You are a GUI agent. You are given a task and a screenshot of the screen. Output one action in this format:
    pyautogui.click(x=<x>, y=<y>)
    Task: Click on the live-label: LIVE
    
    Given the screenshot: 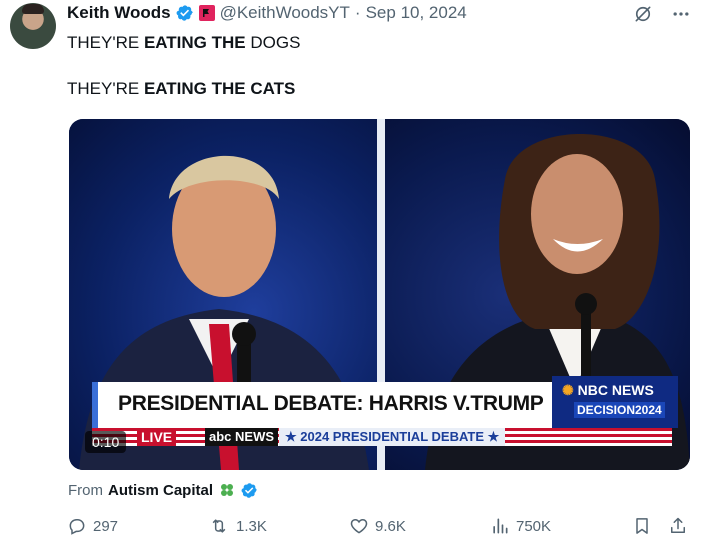 What is the action you would take?
    pyautogui.click(x=157, y=437)
    